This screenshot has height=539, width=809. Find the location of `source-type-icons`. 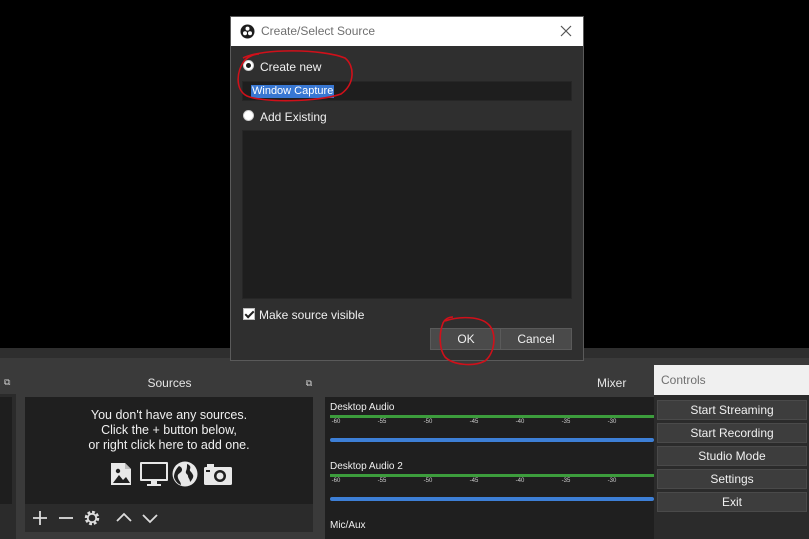

source-type-icons is located at coordinates (169, 474).